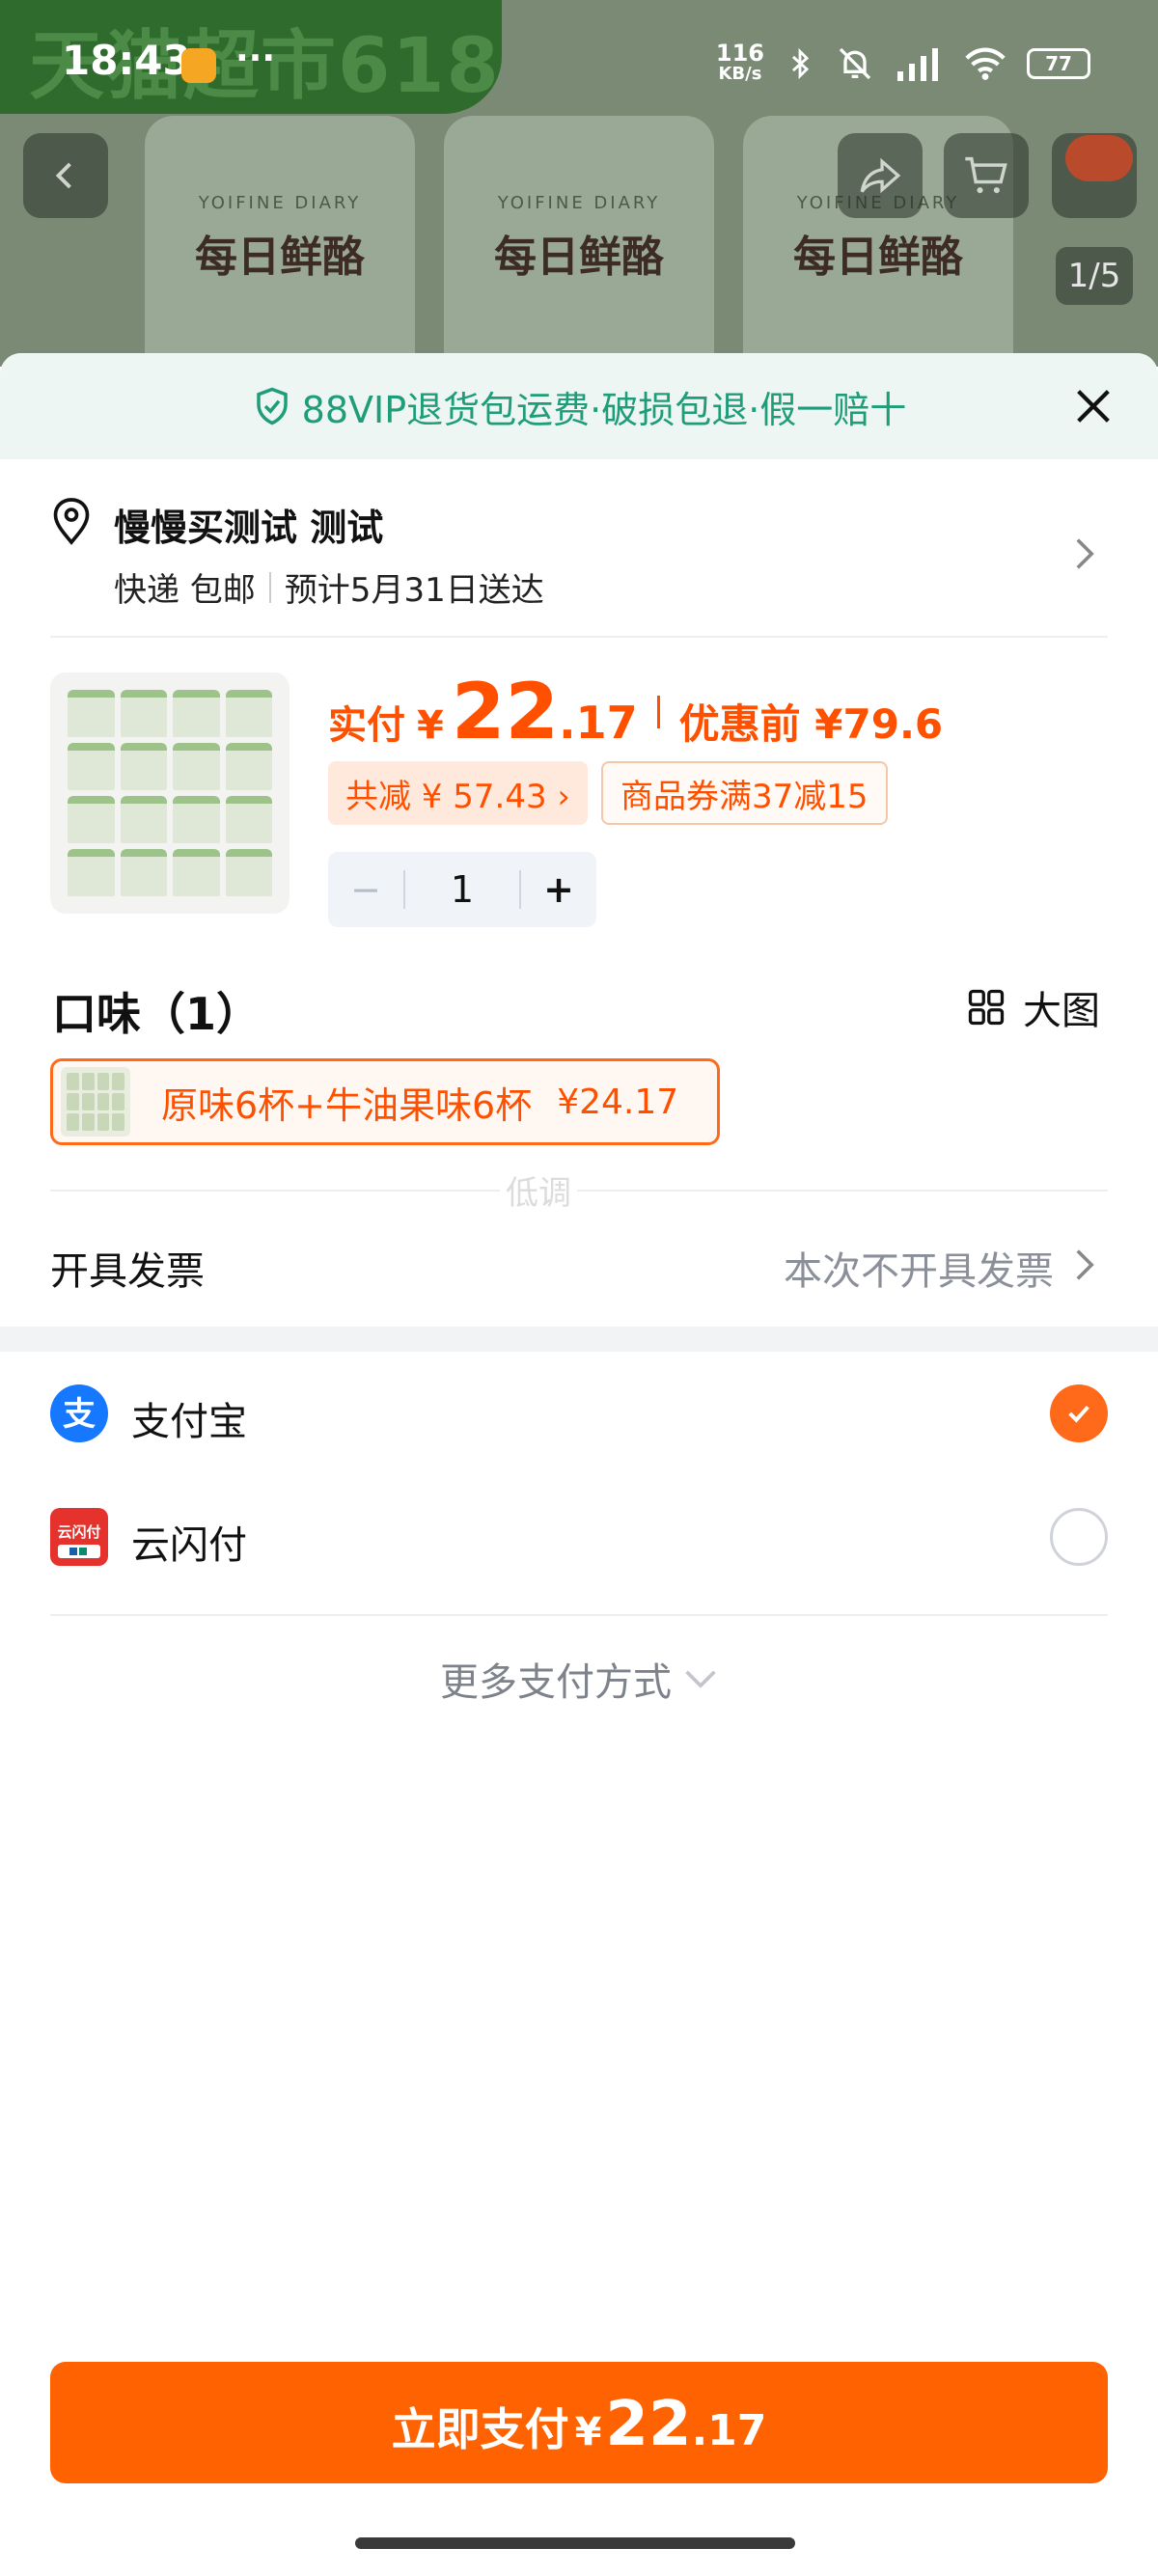  Describe the element at coordinates (170, 793) in the screenshot. I see `product-thumbnail` at that location.